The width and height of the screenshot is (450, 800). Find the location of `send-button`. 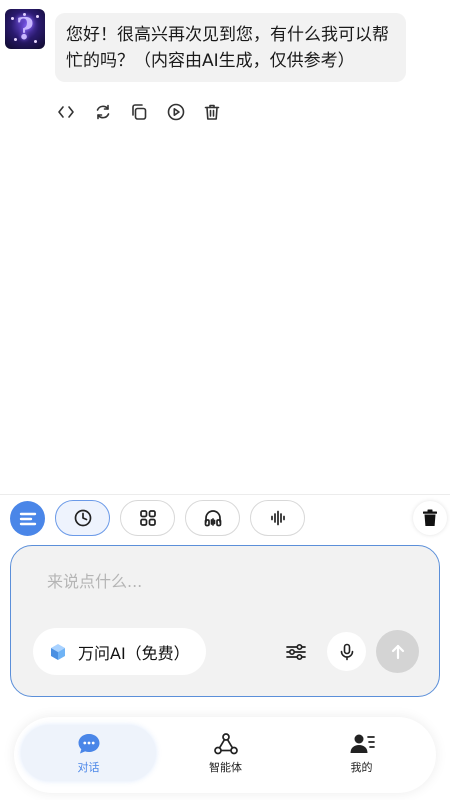

send-button is located at coordinates (397, 651).